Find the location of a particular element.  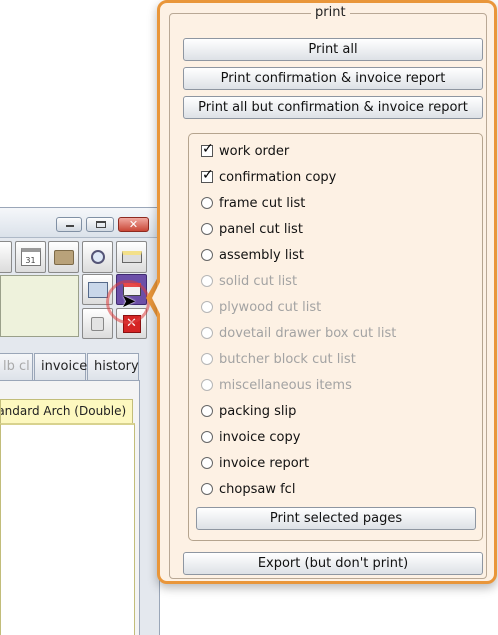

calendar-icon: 31 is located at coordinates (30, 257).